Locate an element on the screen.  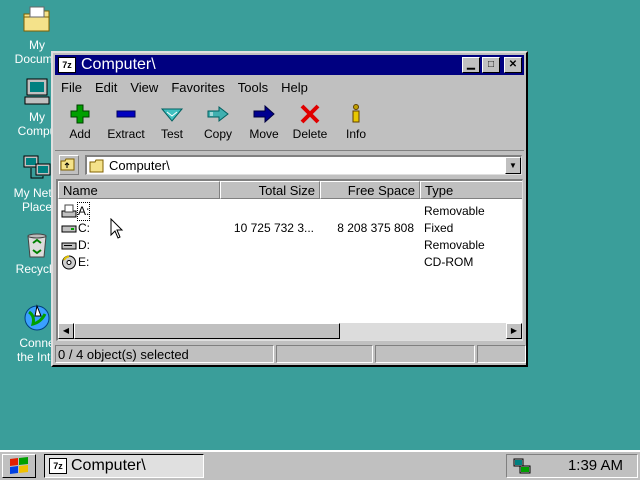
recycle-bin-icon is located at coordinates (37, 244).